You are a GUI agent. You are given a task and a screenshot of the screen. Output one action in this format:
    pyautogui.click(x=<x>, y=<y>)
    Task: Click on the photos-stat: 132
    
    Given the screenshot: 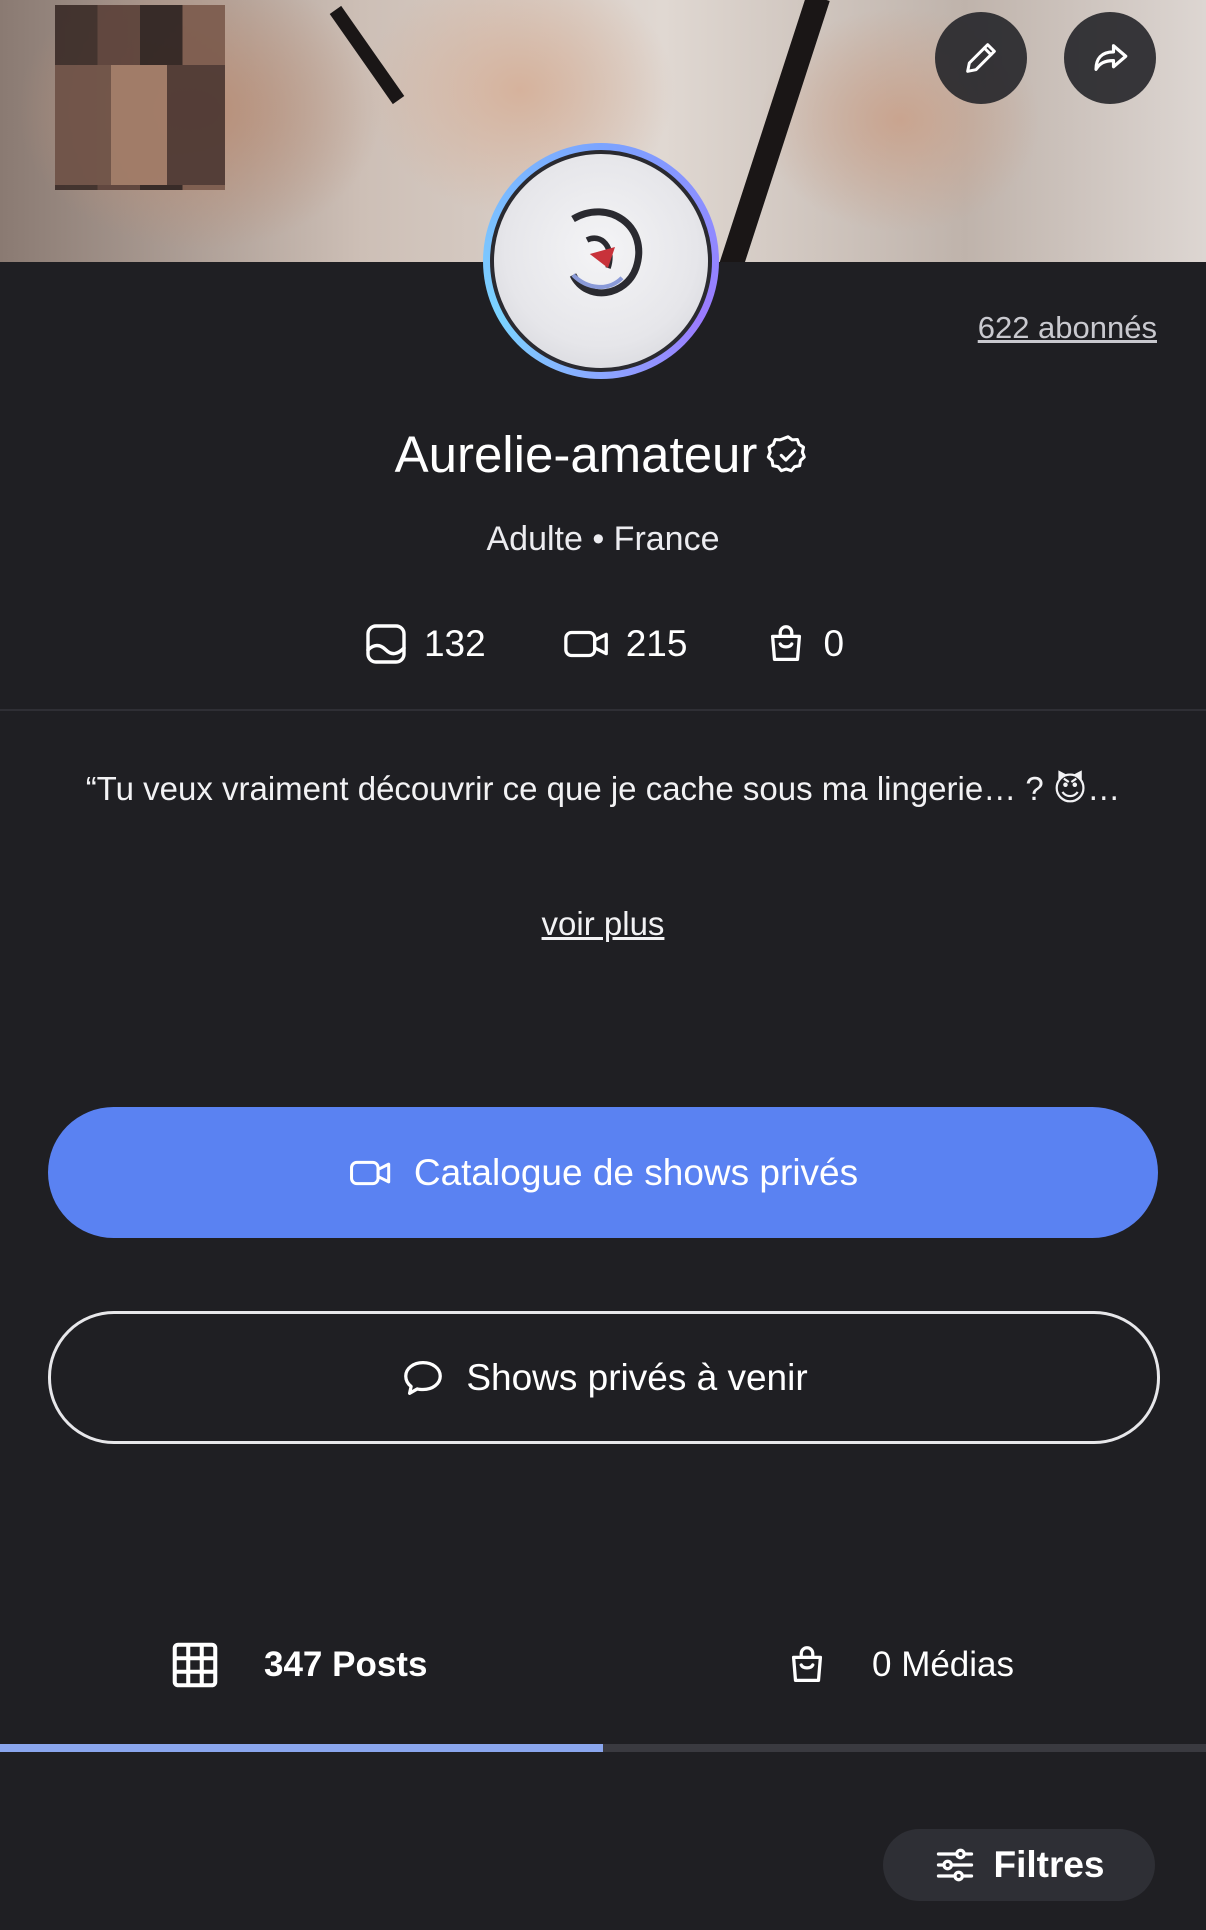 What is the action you would take?
    pyautogui.click(x=424, y=644)
    